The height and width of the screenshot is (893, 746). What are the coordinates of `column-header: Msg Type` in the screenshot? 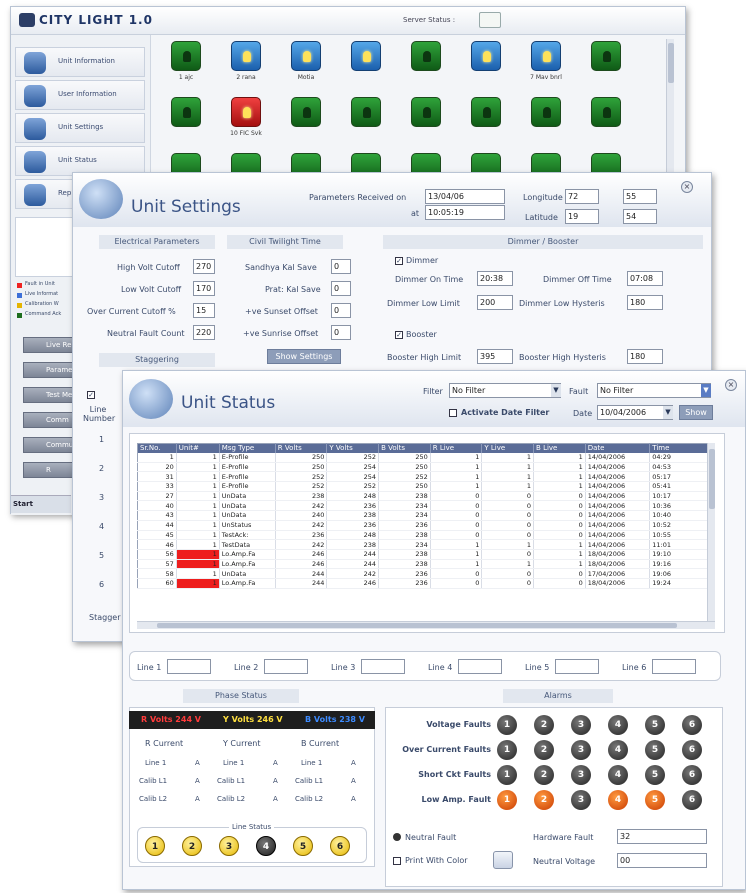 It's located at (247, 448).